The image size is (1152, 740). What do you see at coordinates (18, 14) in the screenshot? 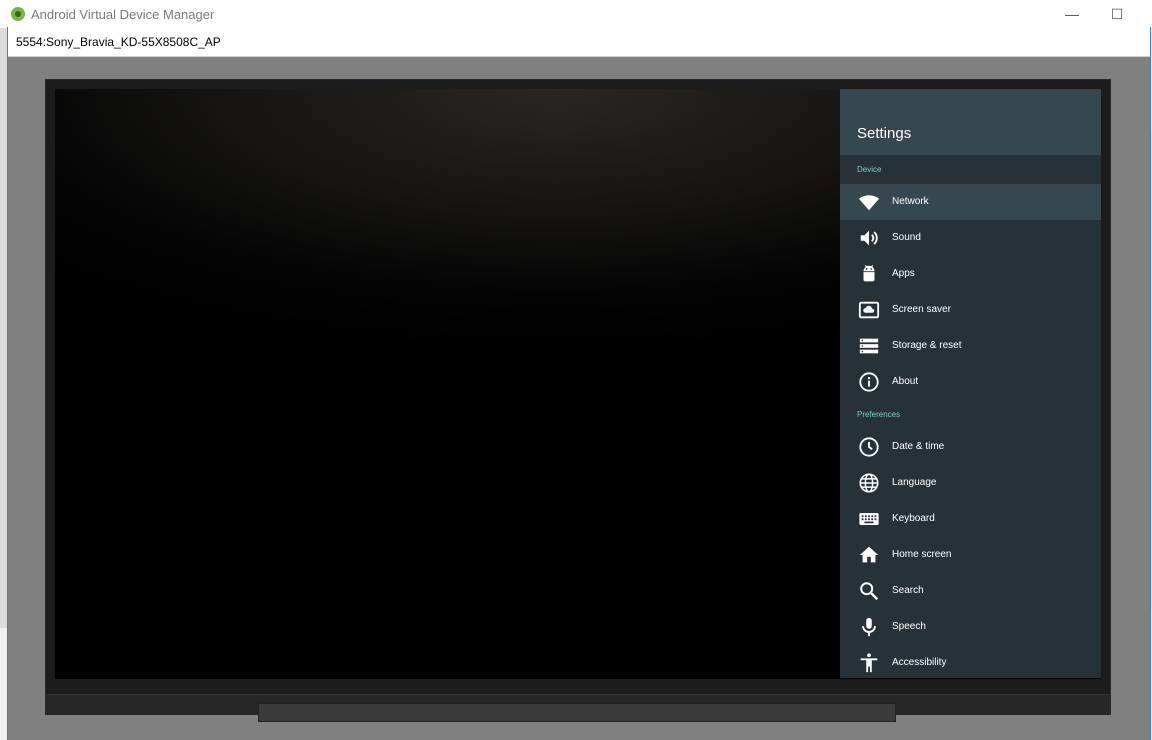
I see `android-studio-icon` at bounding box center [18, 14].